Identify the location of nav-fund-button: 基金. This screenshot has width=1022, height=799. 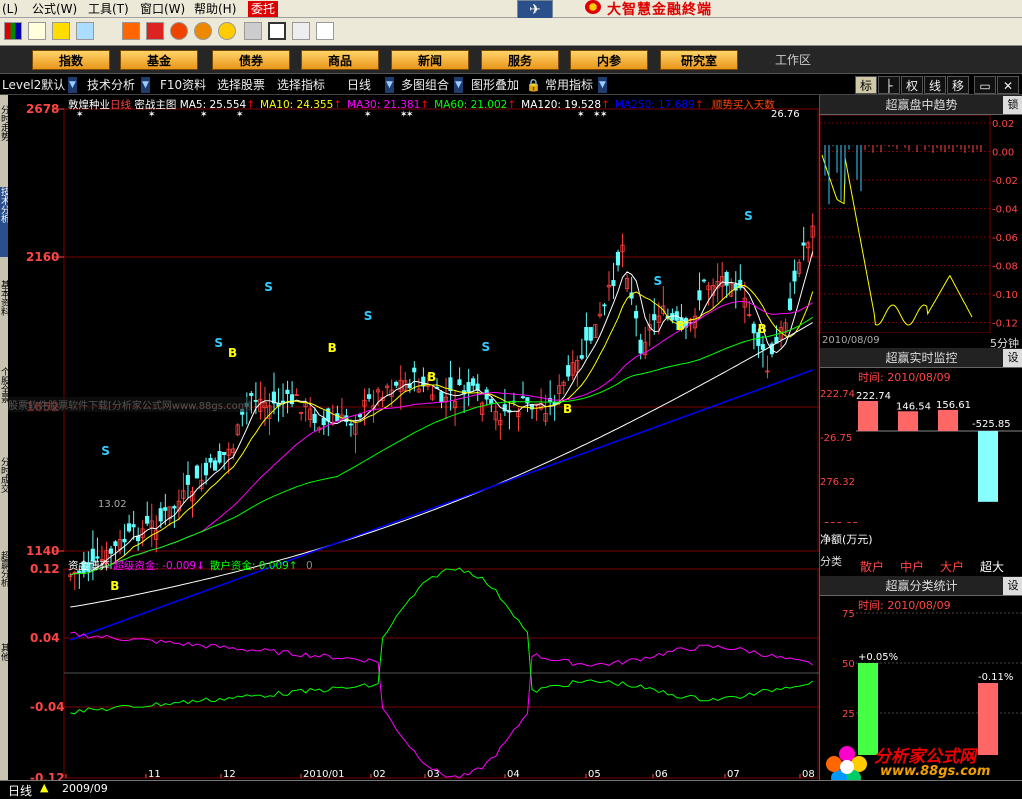
(159, 60).